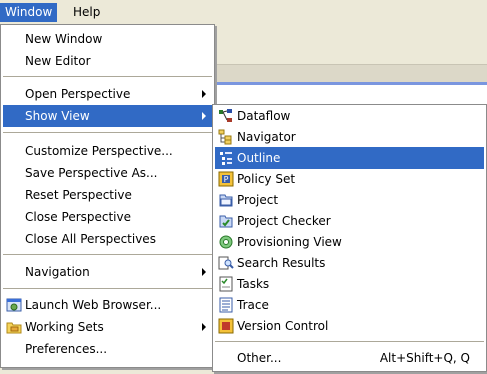 The height and width of the screenshot is (374, 487). I want to click on view-item-dataflow: Dataflow, so click(349, 116).